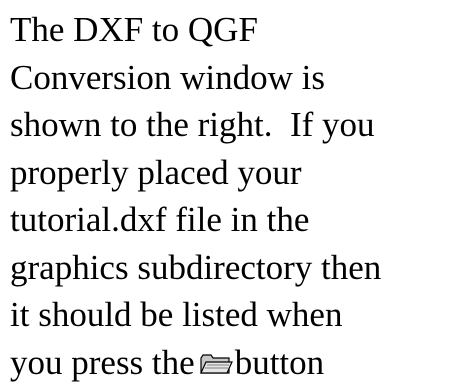 The height and width of the screenshot is (386, 472). Describe the element at coordinates (160, 219) in the screenshot. I see `paragraph-line-5: tutorial.dxf file in the` at that location.